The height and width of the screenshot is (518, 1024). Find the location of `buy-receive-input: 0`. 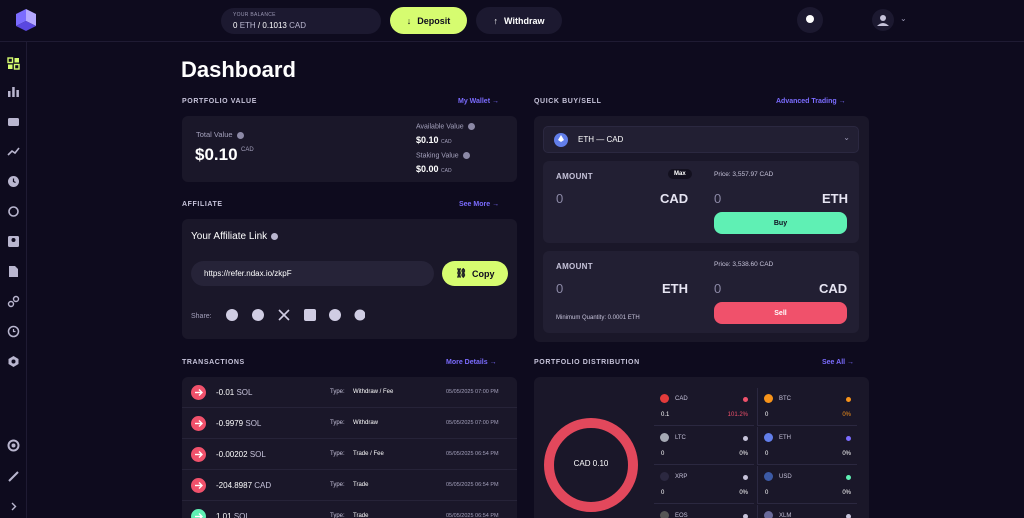

buy-receive-input: 0 is located at coordinates (717, 198).